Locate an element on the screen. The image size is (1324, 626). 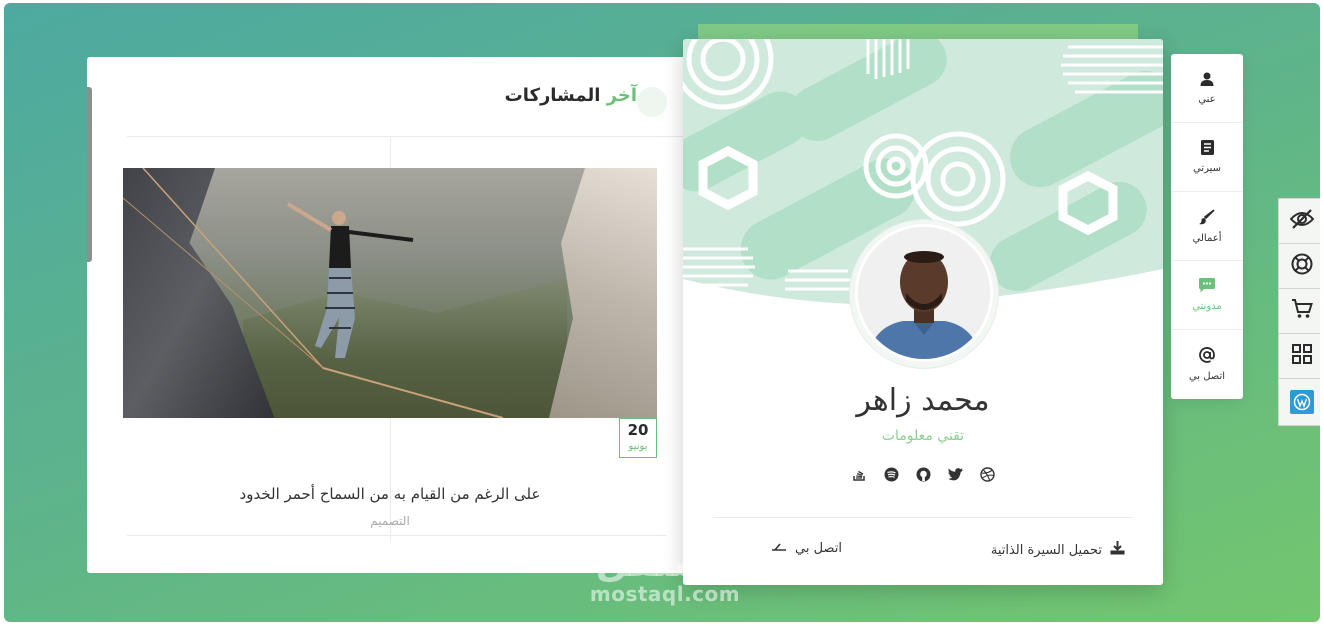
lifebuoy-icon is located at coordinates (1302, 266).